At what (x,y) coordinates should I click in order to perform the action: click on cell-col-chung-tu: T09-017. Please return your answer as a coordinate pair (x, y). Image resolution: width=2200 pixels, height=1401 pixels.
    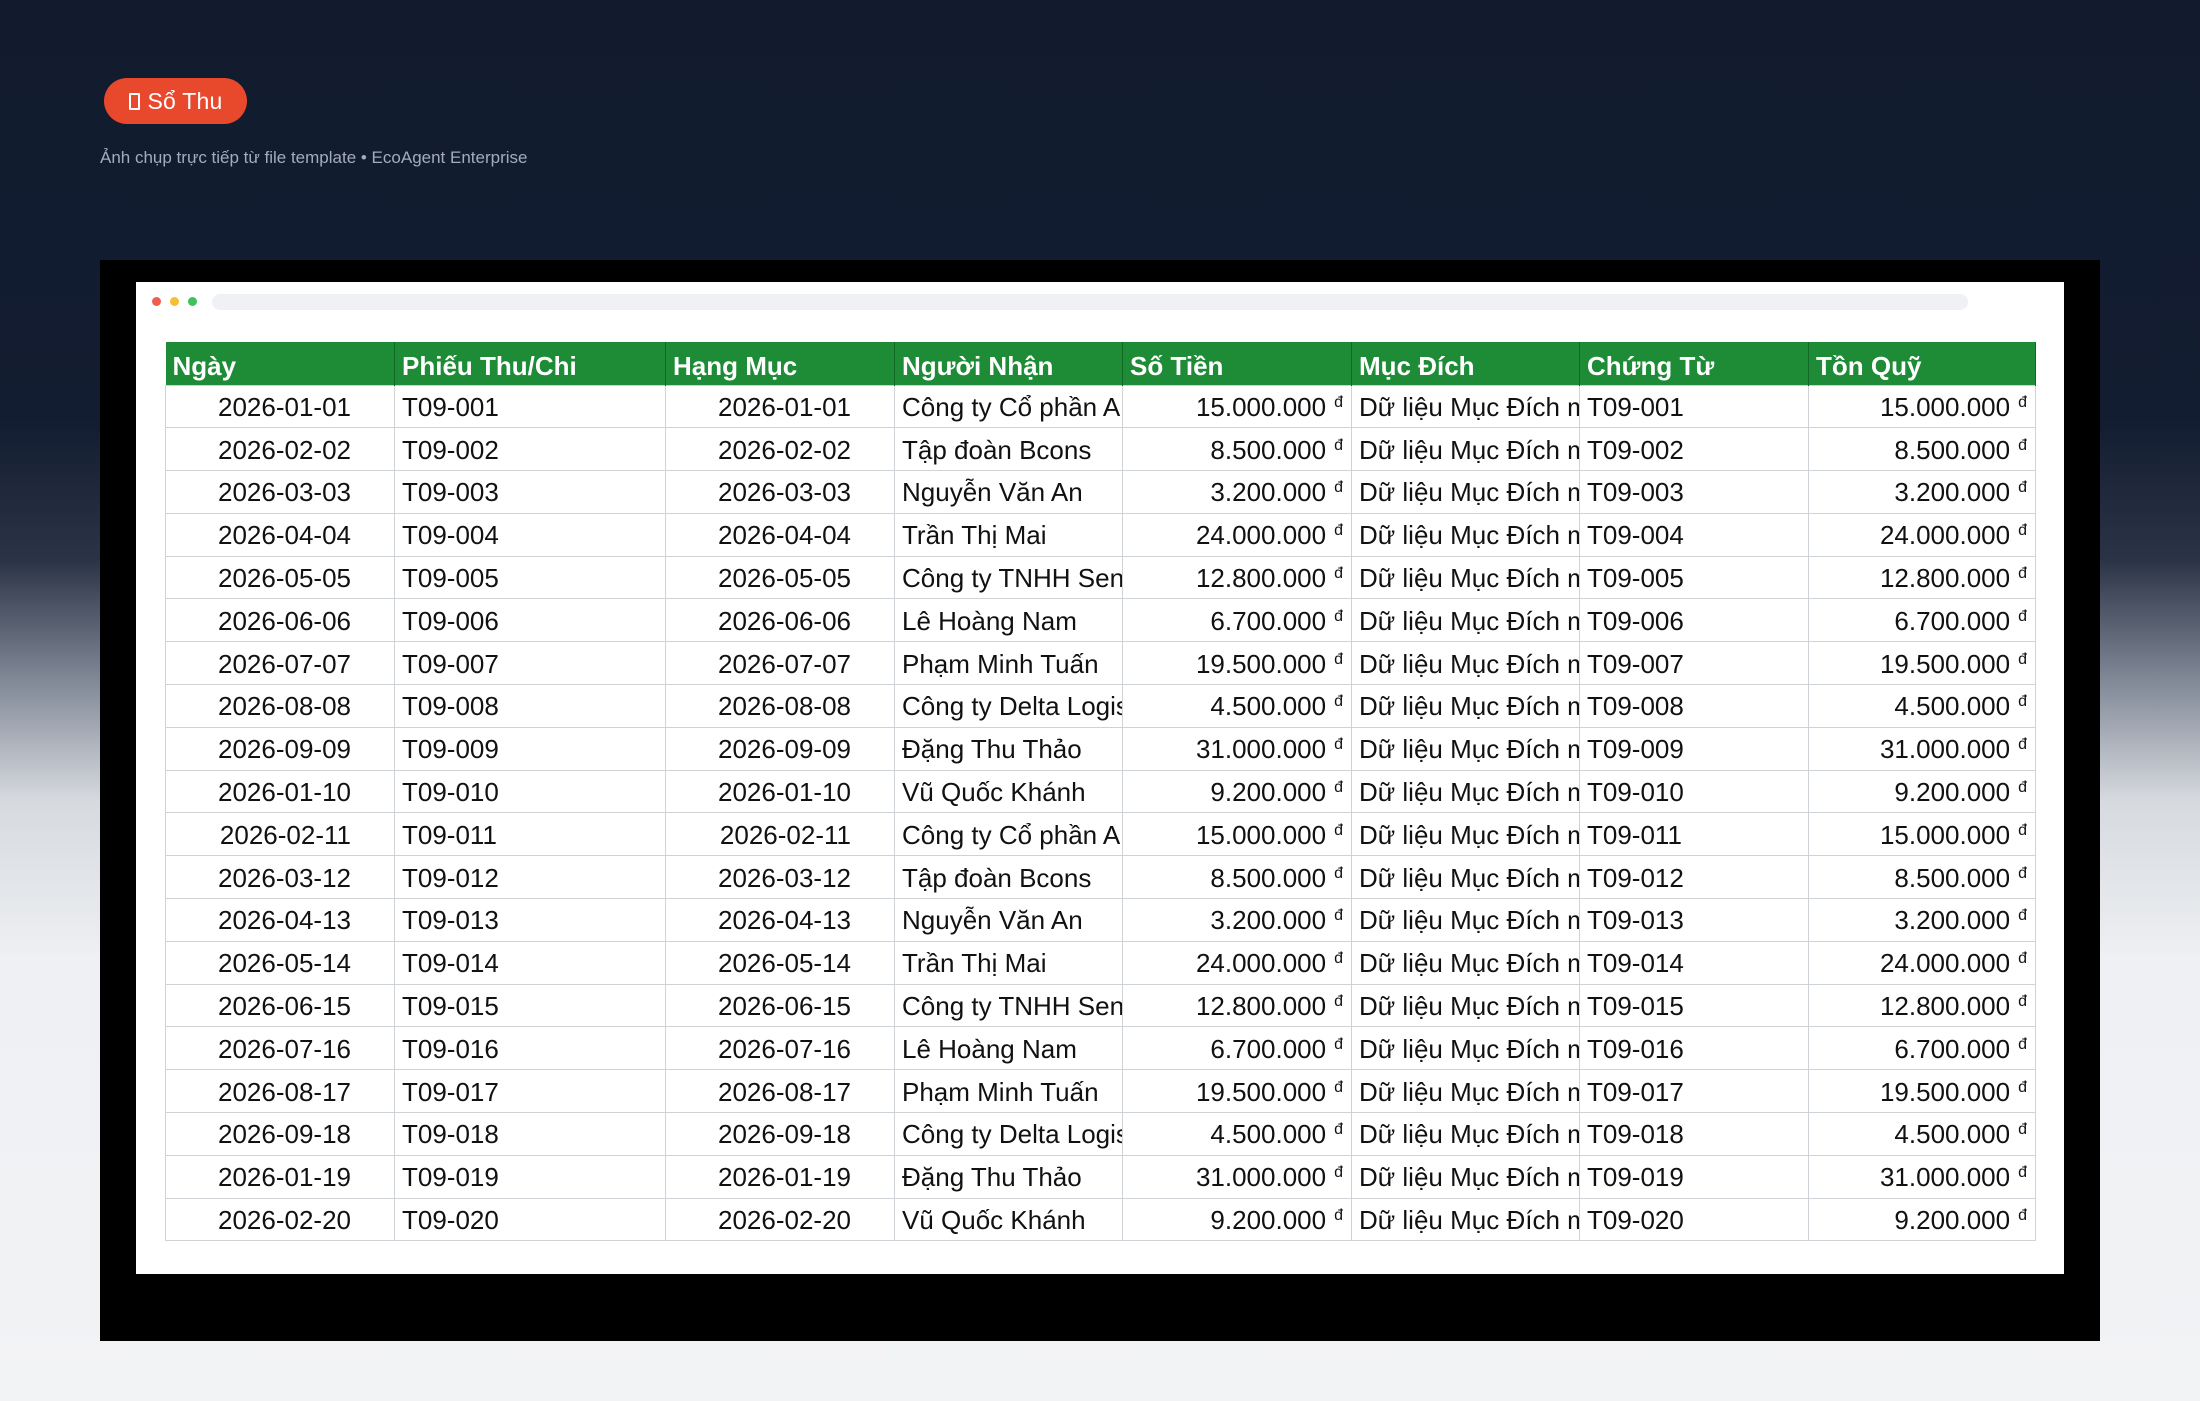
    Looking at the image, I should click on (1694, 1091).